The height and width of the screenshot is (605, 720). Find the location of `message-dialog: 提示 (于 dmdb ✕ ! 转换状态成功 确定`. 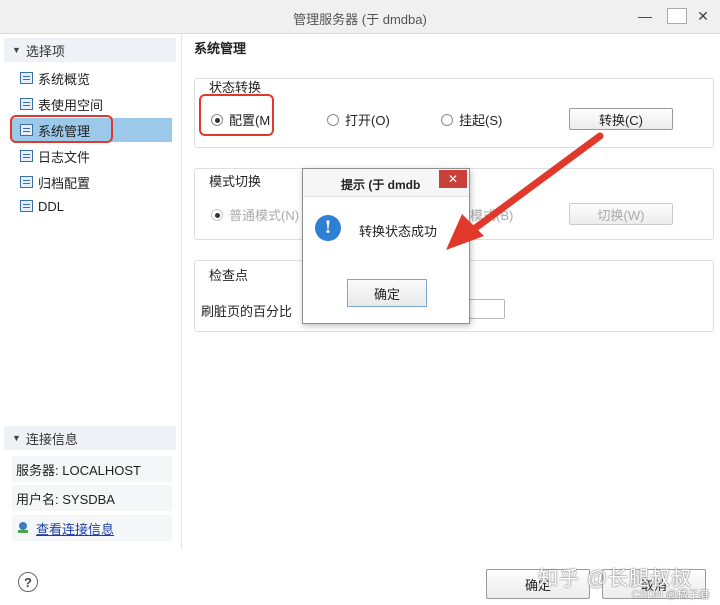

message-dialog: 提示 (于 dmdb ✕ ! 转换状态成功 确定 is located at coordinates (386, 246).